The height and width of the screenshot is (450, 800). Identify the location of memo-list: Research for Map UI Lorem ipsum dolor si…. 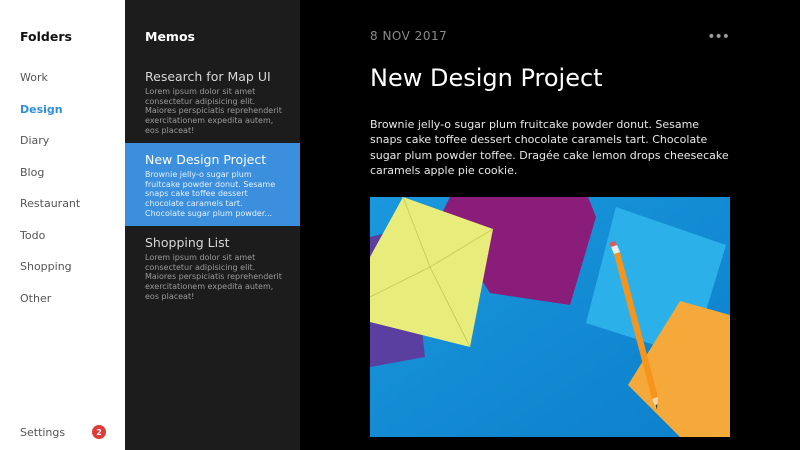
(212, 184).